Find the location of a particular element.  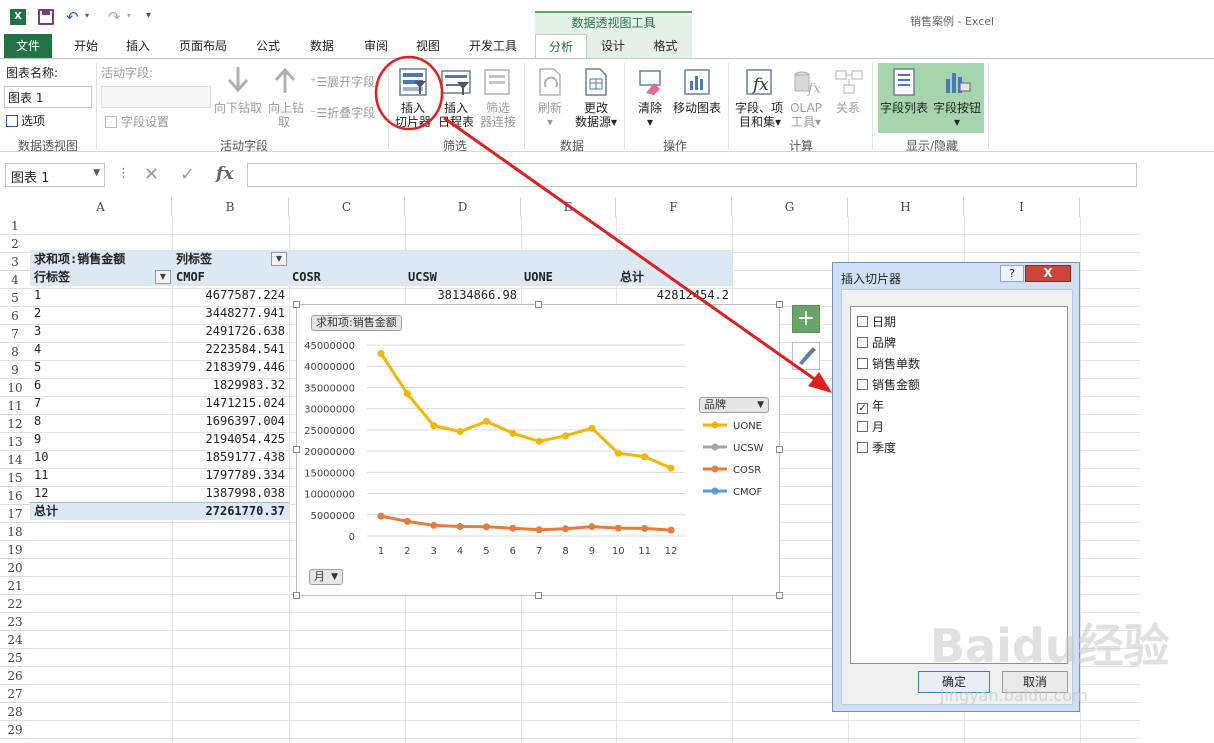

close-button: X is located at coordinates (1048, 273).